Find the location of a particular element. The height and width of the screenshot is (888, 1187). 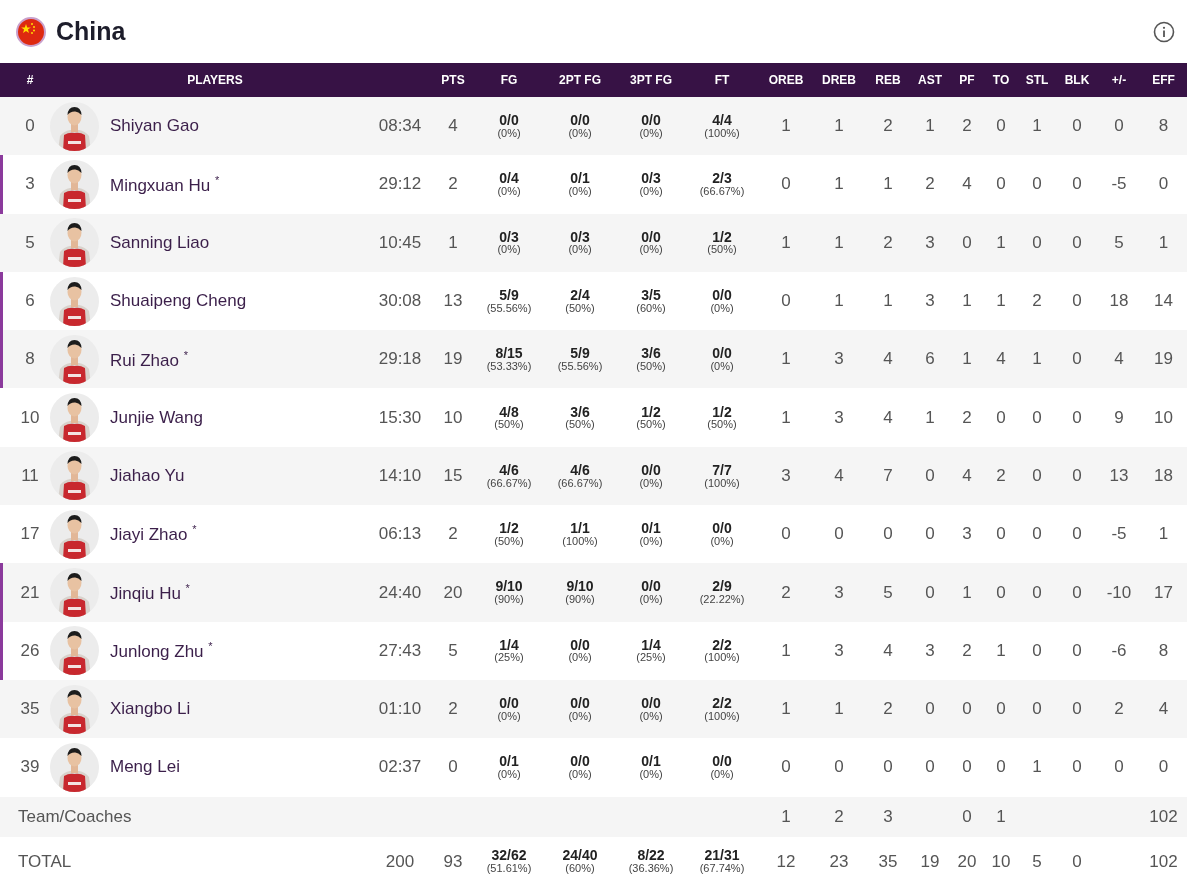

player-name: Mingxuan Hu $^{*}$ is located at coordinates (165, 184).